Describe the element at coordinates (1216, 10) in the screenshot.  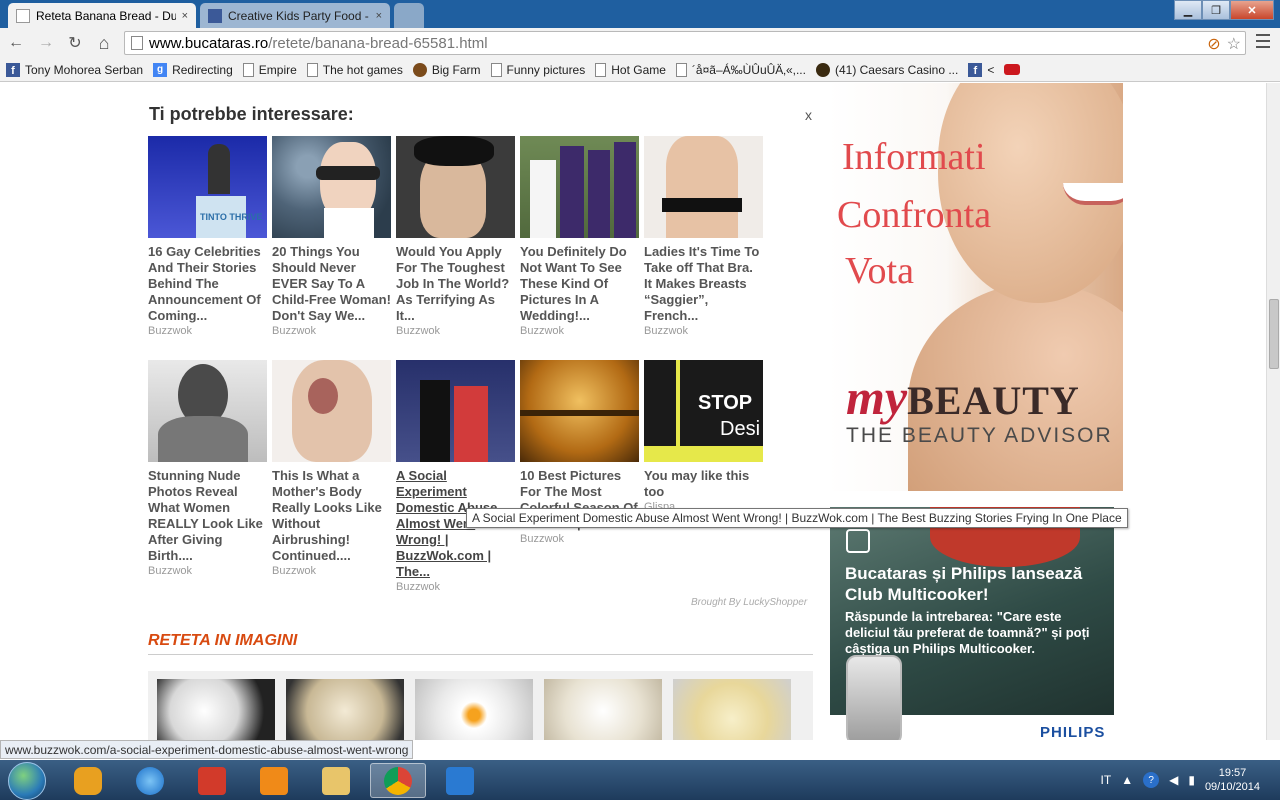
I see `maximize-button: ❐` at that location.